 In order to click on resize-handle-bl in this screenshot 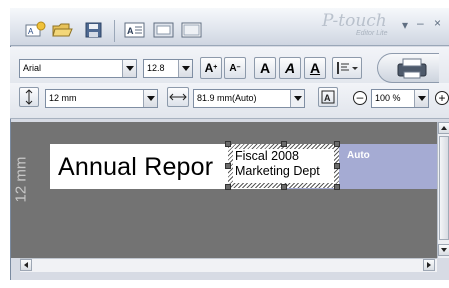, I will do `click(228, 187)`.